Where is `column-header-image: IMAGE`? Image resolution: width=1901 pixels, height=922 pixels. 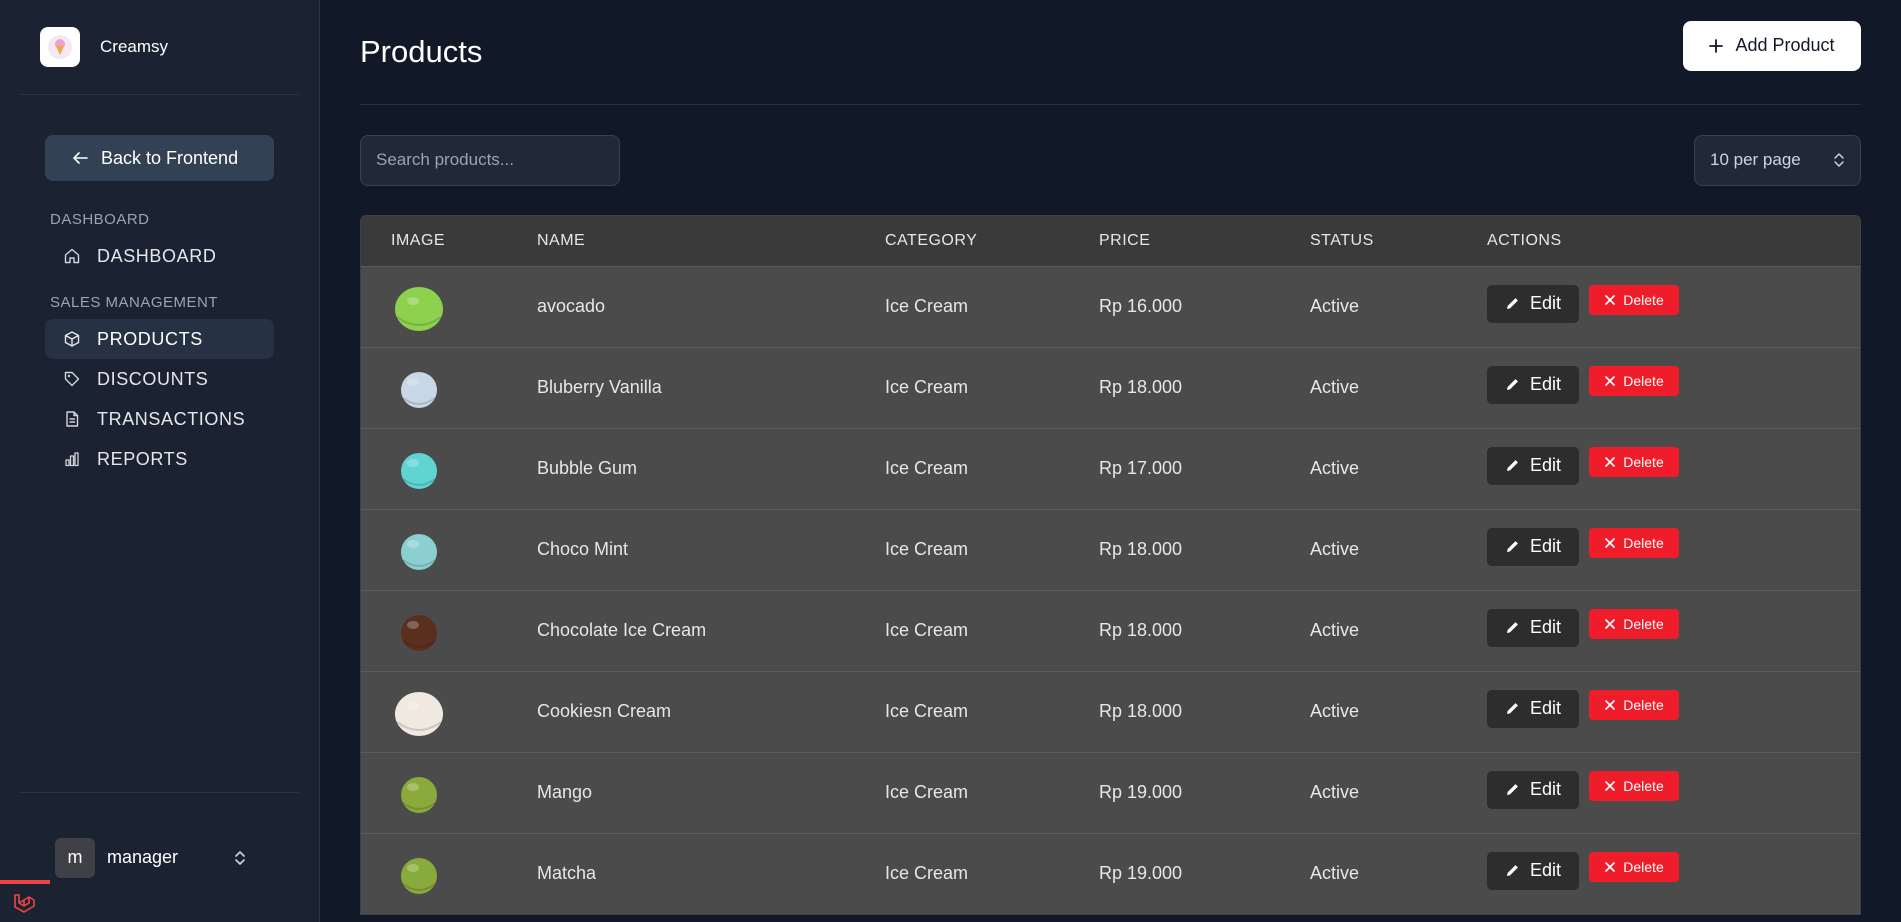 column-header-image: IMAGE is located at coordinates (449, 241).